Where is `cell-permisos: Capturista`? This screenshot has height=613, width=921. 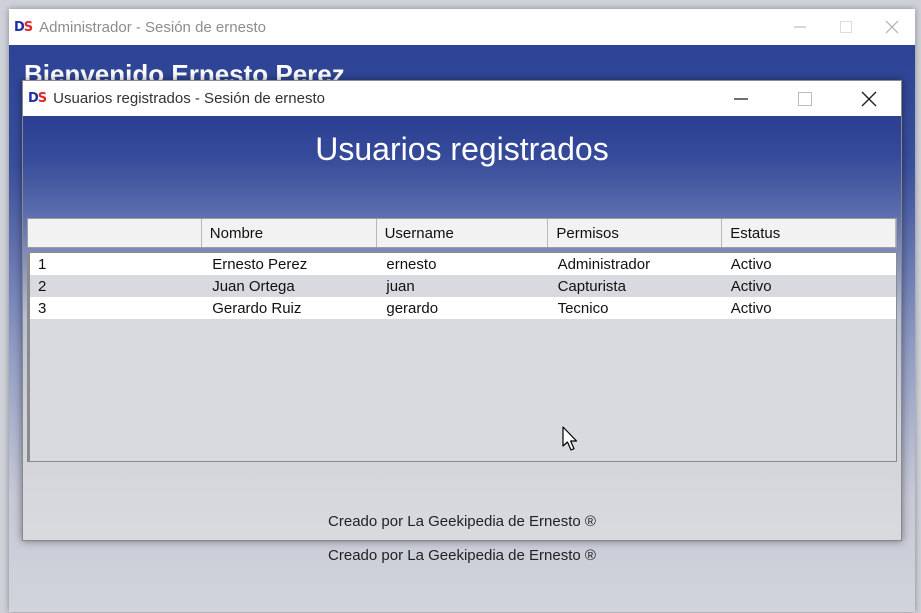 cell-permisos: Capturista is located at coordinates (591, 286).